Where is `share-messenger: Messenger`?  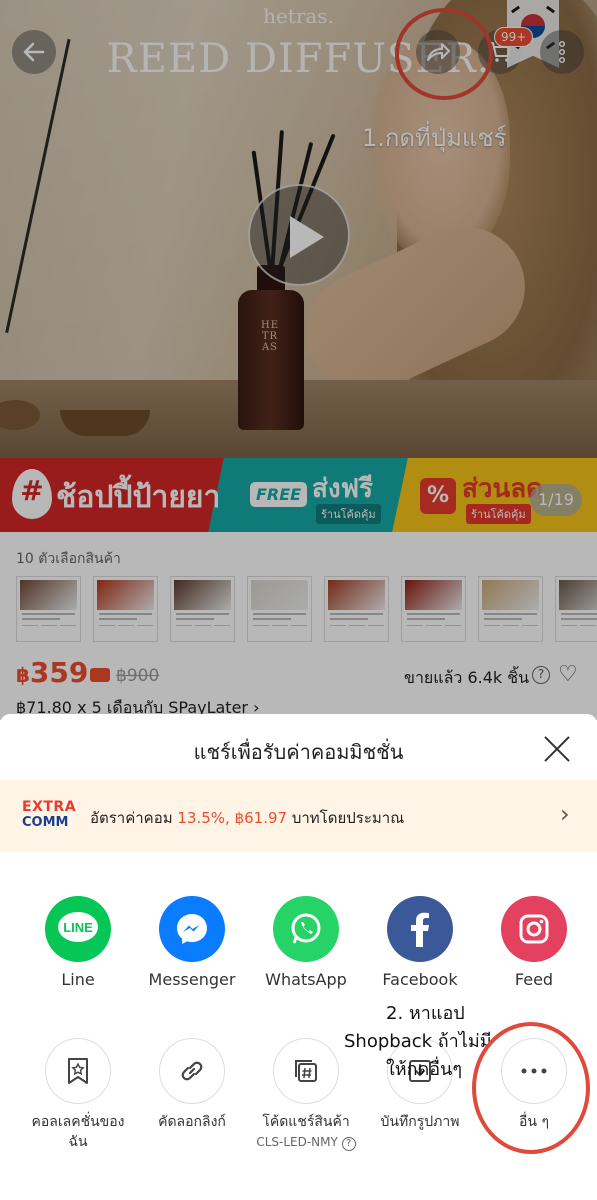 share-messenger: Messenger is located at coordinates (192, 942).